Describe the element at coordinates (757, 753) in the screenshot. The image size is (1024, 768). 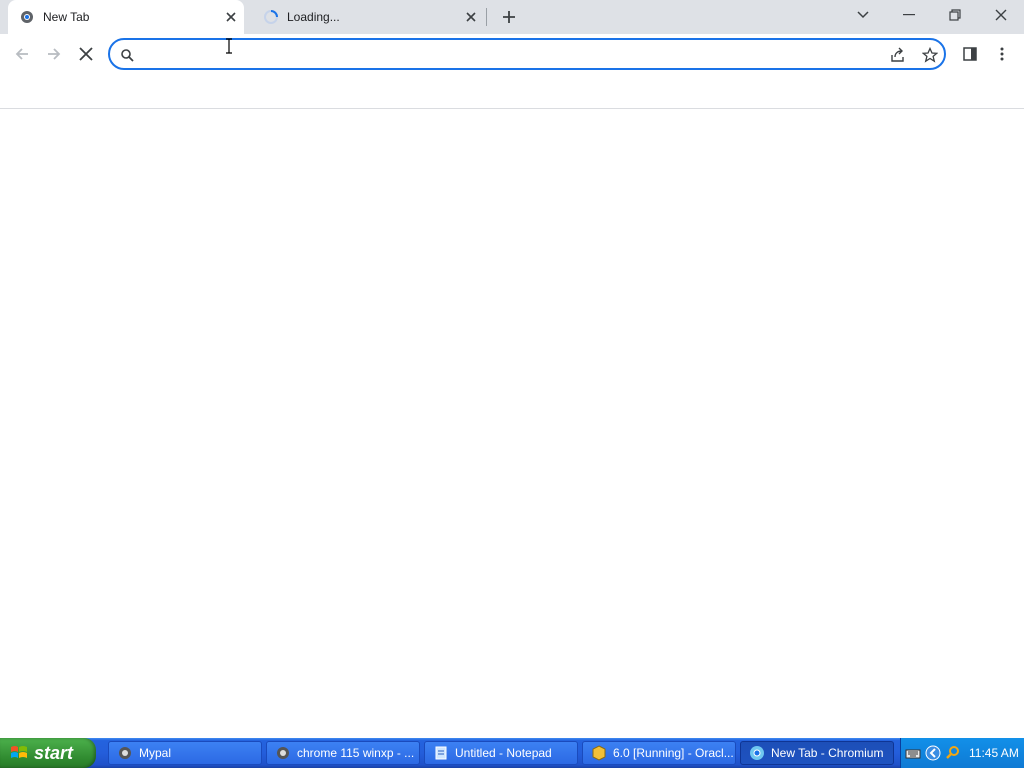
I see `chromium-icon` at that location.